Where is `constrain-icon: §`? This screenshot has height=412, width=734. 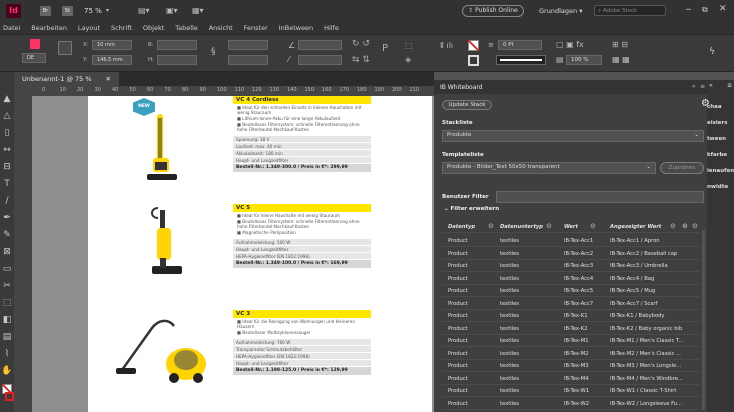
constrain-icon: § is located at coordinates (213, 52).